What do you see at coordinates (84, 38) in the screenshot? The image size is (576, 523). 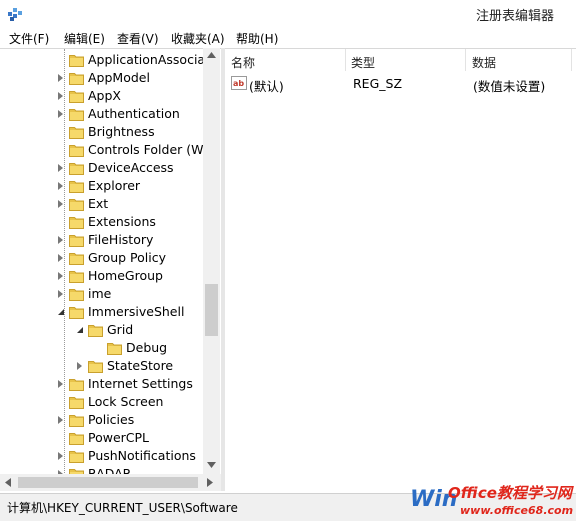 I see `menu-edit: 编辑(E)` at bounding box center [84, 38].